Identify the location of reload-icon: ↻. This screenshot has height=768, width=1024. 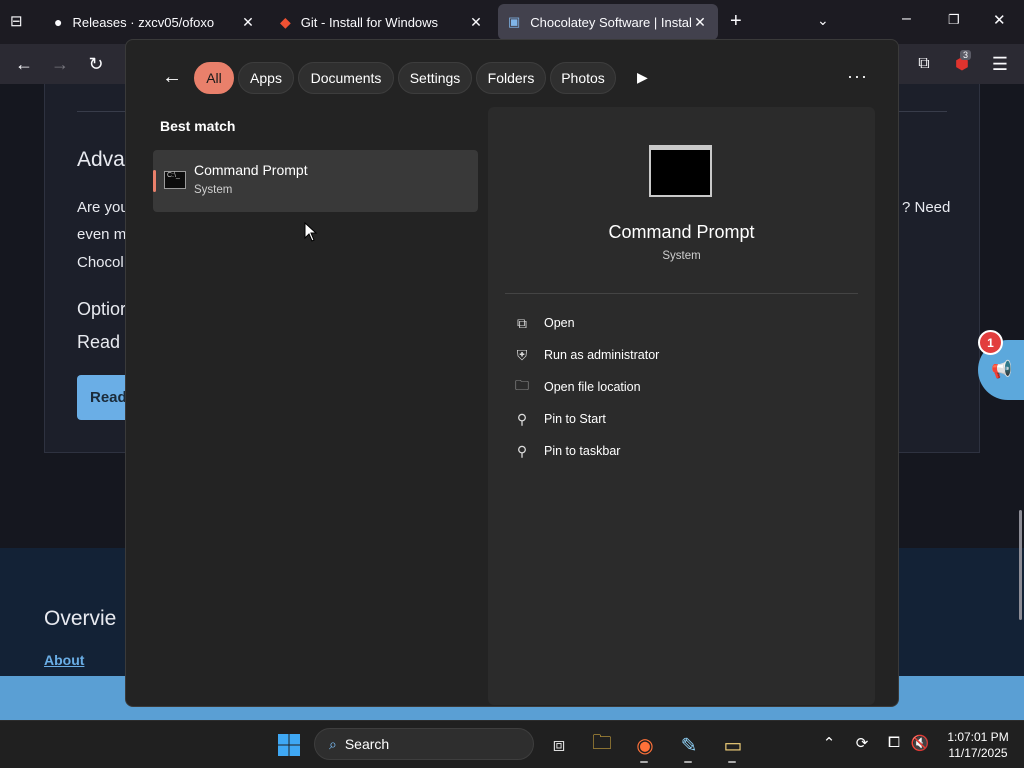
(96, 64).